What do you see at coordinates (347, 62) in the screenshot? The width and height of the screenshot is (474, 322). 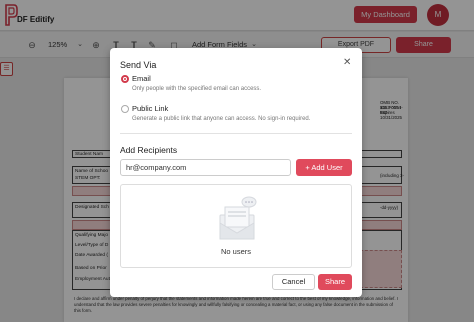 I see `close-icon: ✕` at bounding box center [347, 62].